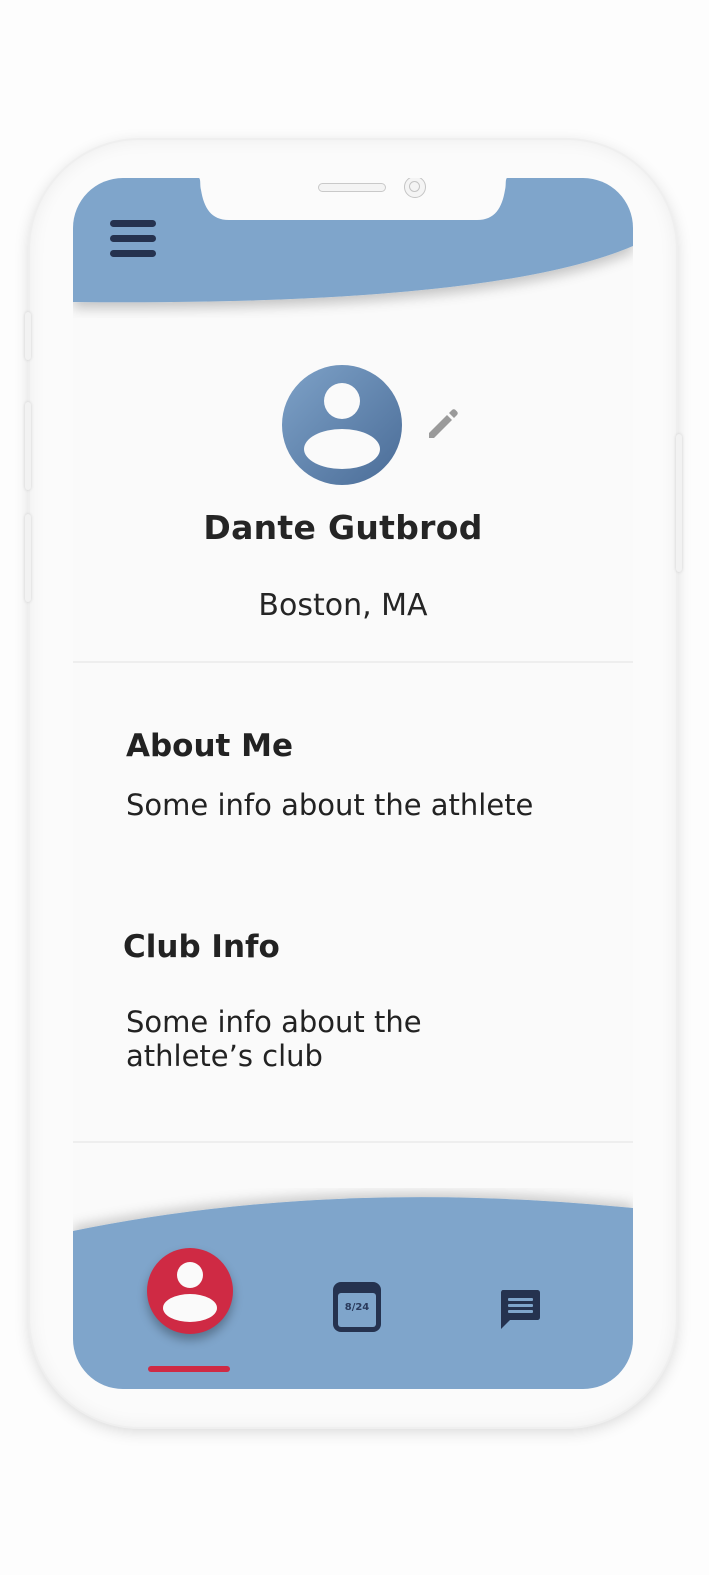 The image size is (709, 1575). Describe the element at coordinates (201, 947) in the screenshot. I see `club-info-heading: Club Info` at that location.